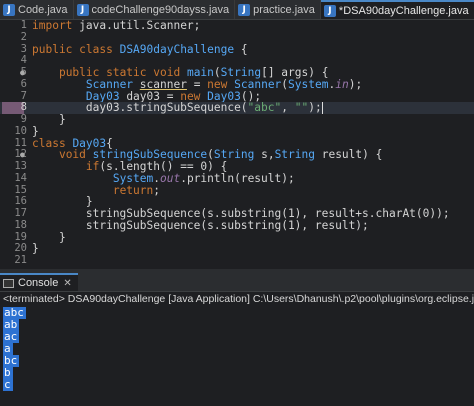 This screenshot has height=406, width=474. What do you see at coordinates (20, 130) in the screenshot?
I see `line-number: 10` at bounding box center [20, 130].